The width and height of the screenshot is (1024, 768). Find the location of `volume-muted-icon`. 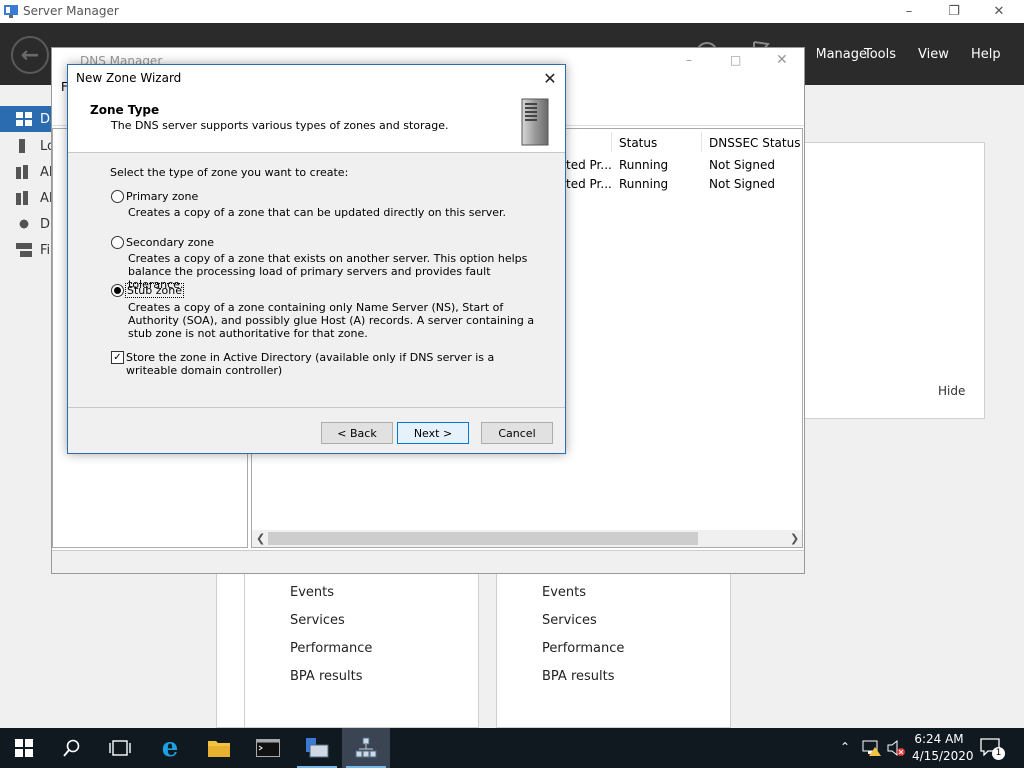

volume-muted-icon is located at coordinates (896, 748).